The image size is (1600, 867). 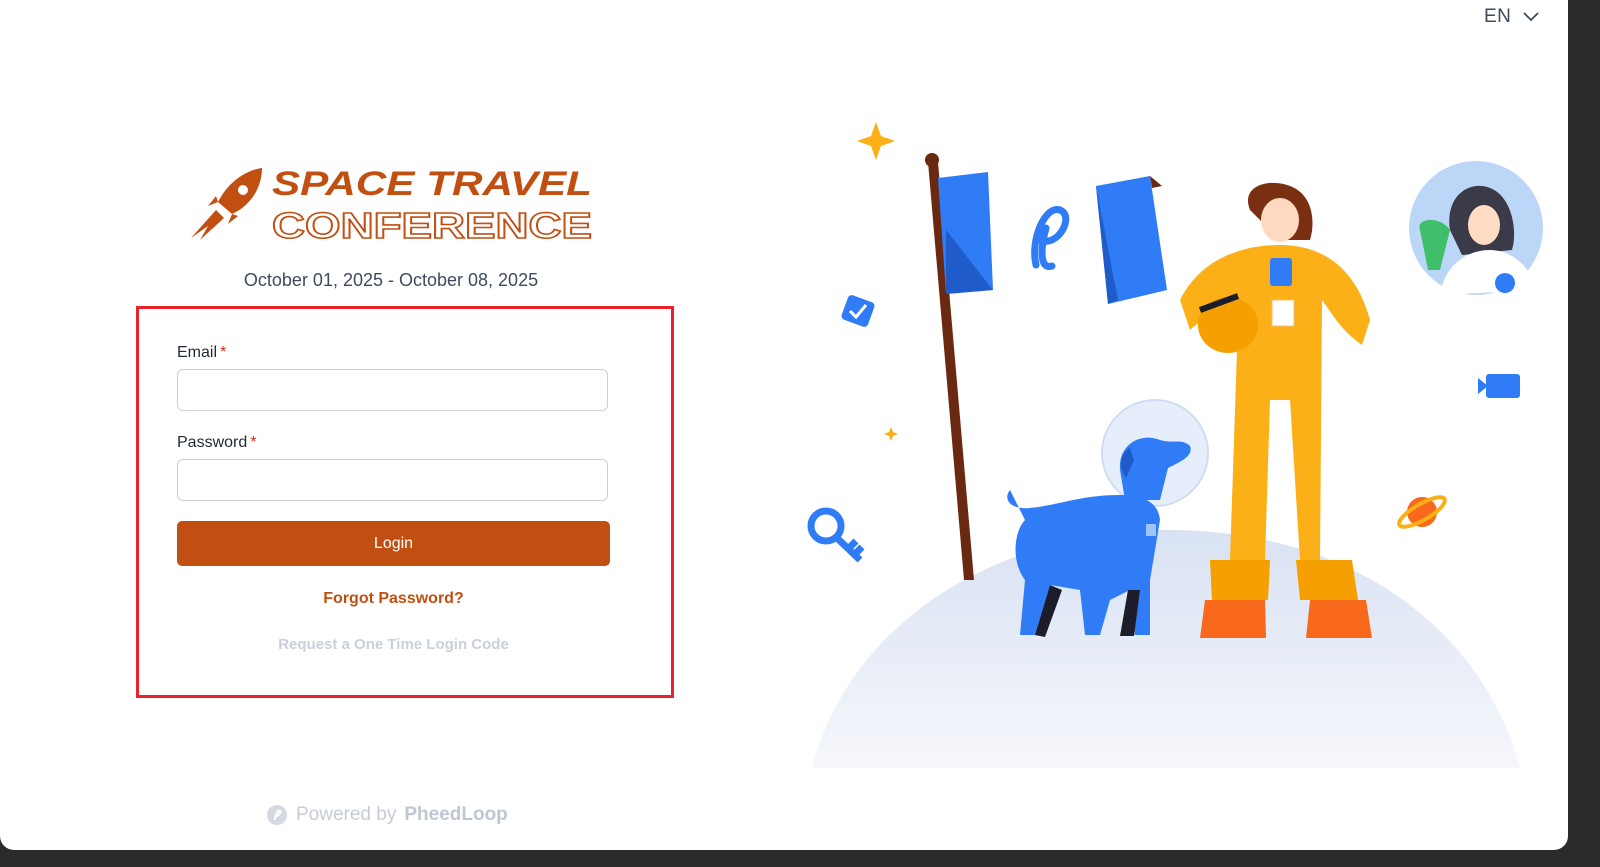 What do you see at coordinates (1498, 16) in the screenshot?
I see `language-label: EN` at bounding box center [1498, 16].